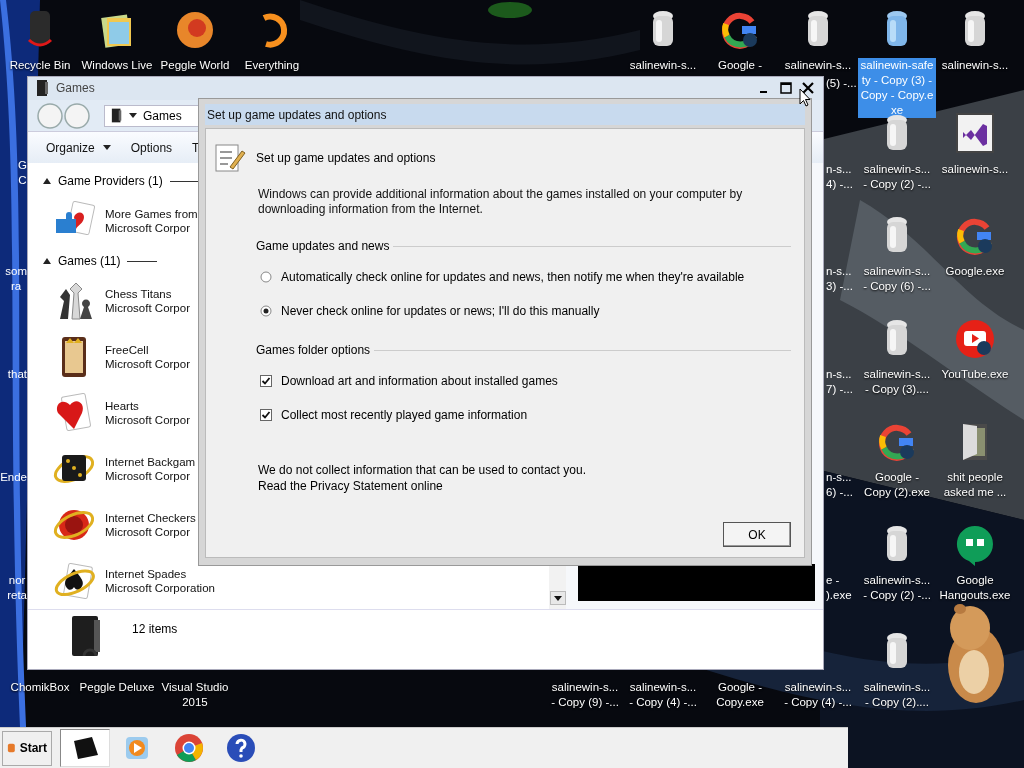 This screenshot has width=1024, height=768. What do you see at coordinates (297, 114) in the screenshot?
I see `dialog-title: Set up game updates and options` at bounding box center [297, 114].